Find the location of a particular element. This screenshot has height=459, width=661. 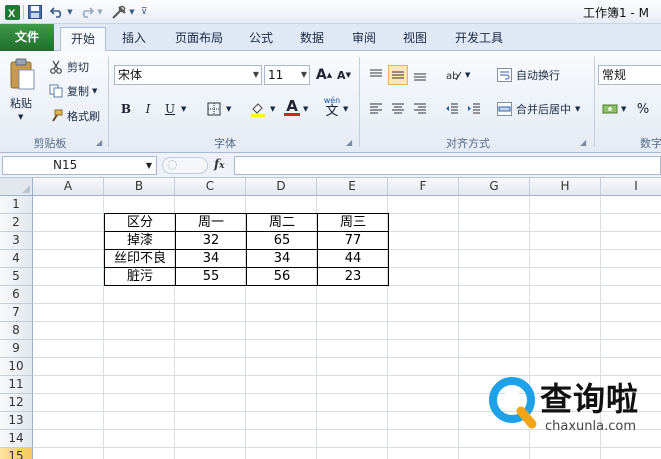

cancel-entry-icon: ◌ is located at coordinates (172, 164).